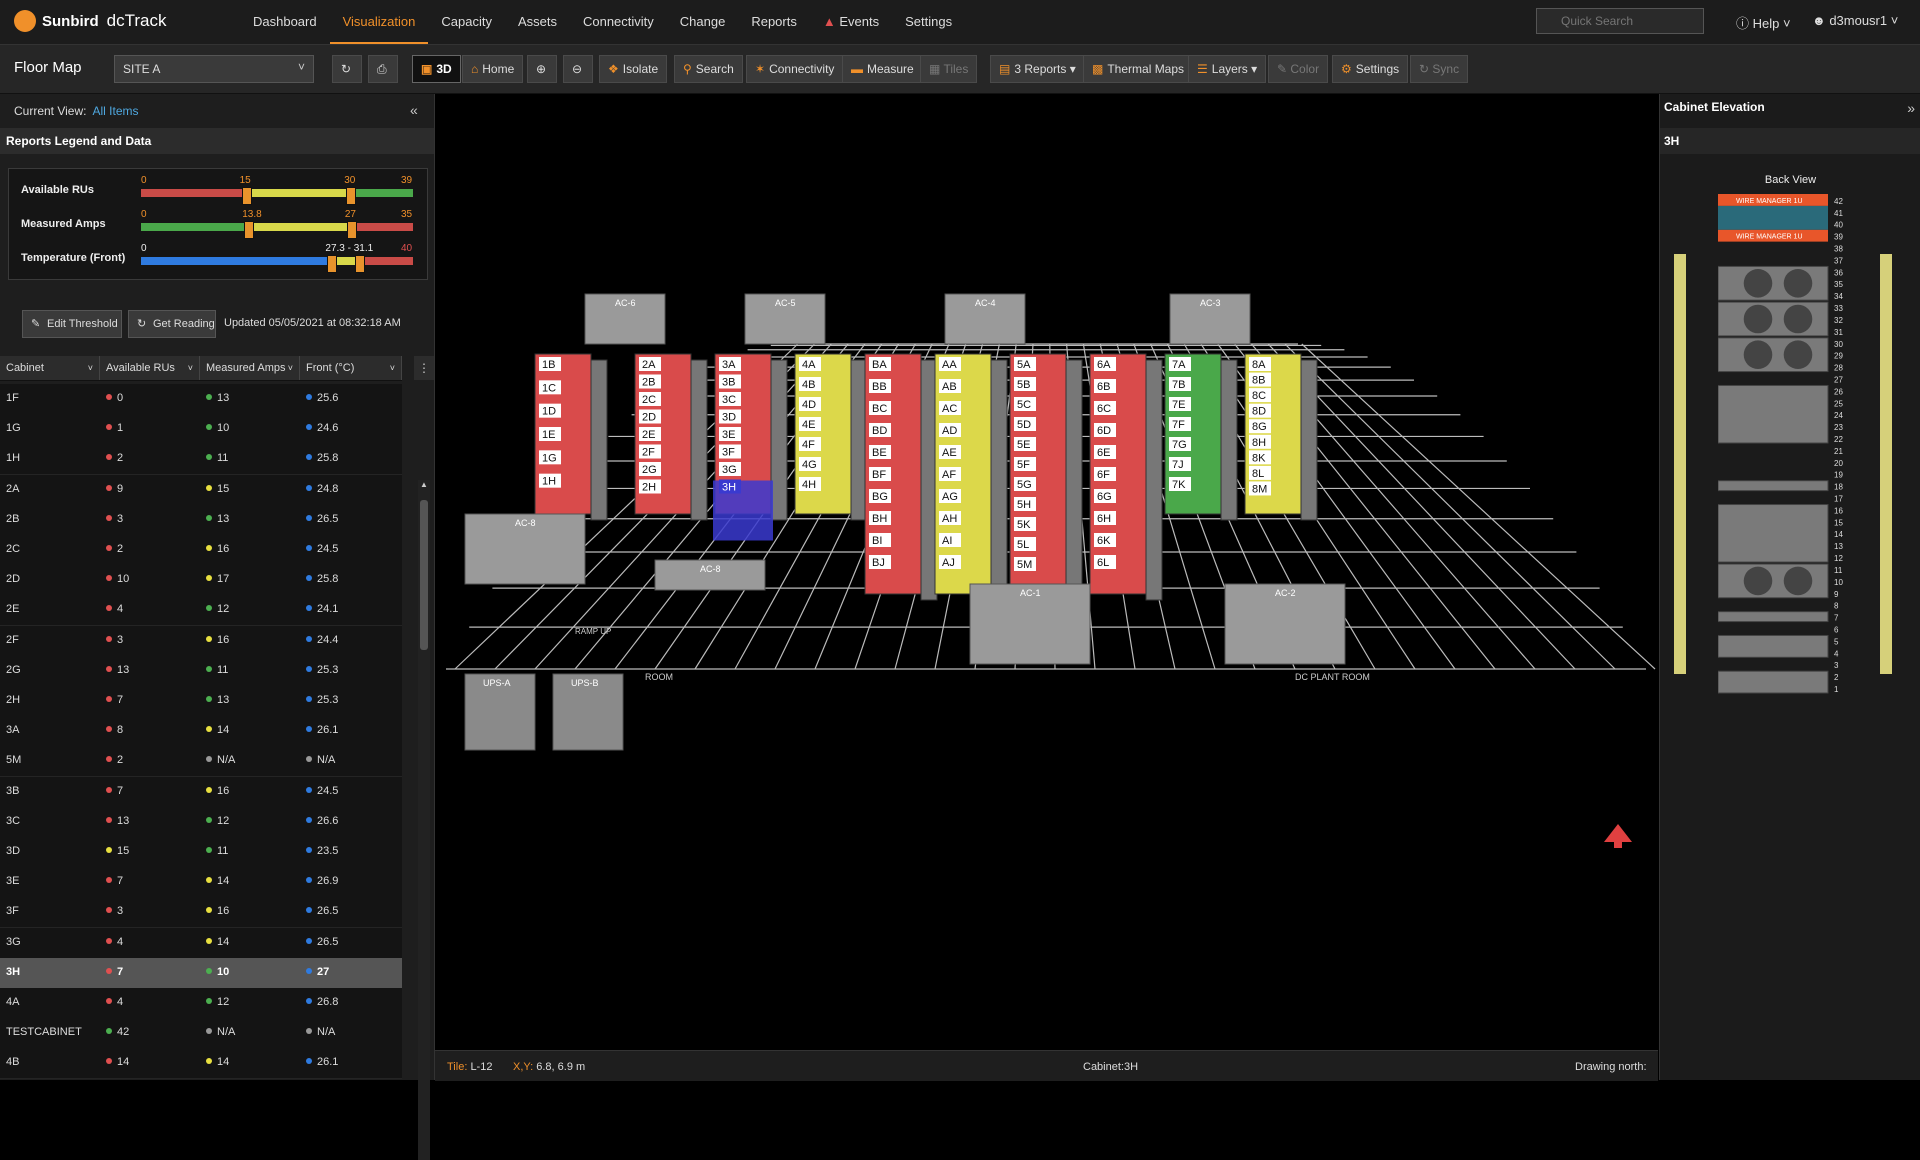 This screenshot has height=1160, width=1920. What do you see at coordinates (1024, 505) in the screenshot?
I see `cabinet-label: 5H` at bounding box center [1024, 505].